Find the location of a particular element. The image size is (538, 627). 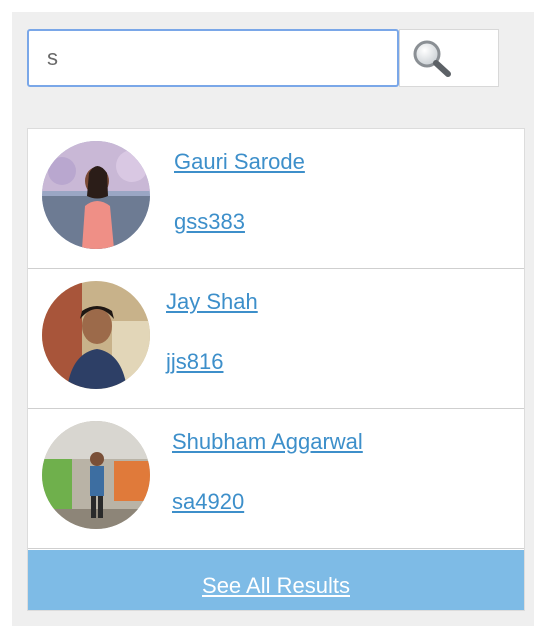

search-input is located at coordinates (213, 58).